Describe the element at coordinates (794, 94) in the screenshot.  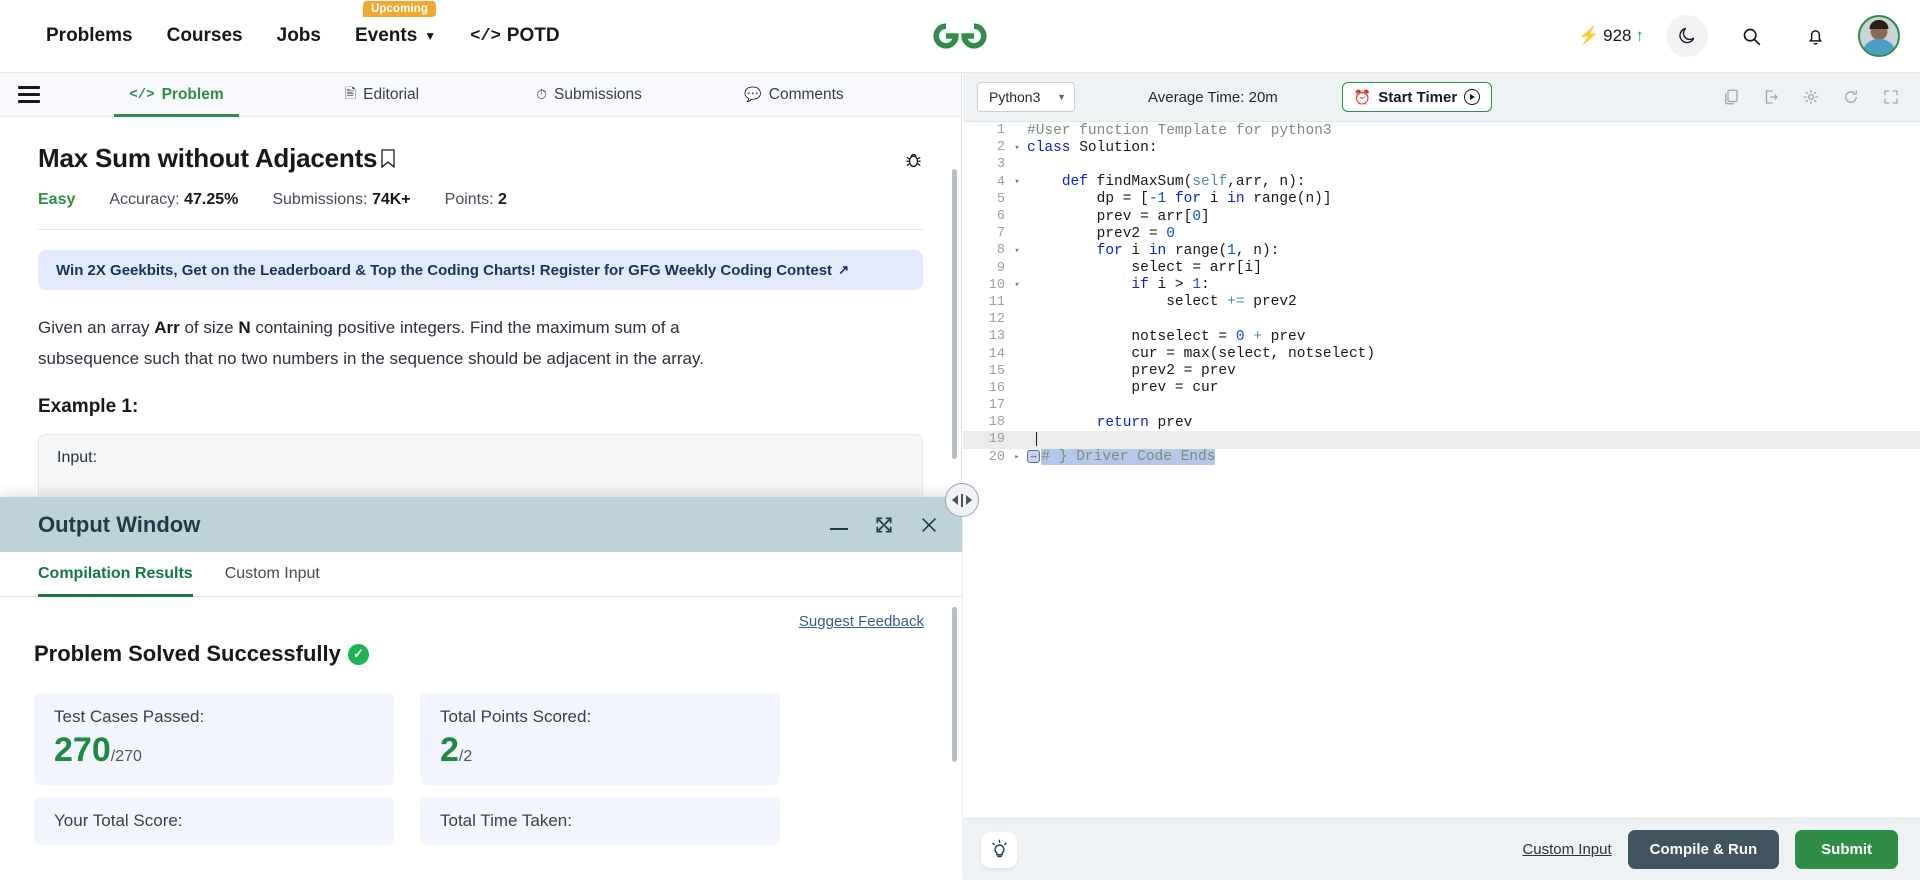
I see `tab-comments: 💬 Comments` at that location.